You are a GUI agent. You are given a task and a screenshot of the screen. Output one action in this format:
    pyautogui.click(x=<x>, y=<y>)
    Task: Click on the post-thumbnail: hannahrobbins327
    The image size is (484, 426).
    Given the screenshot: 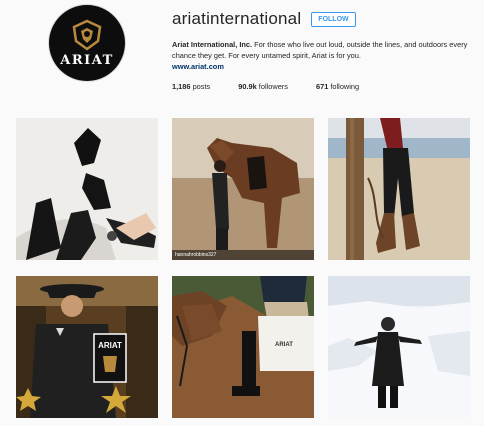 What is the action you would take?
    pyautogui.click(x=243, y=189)
    